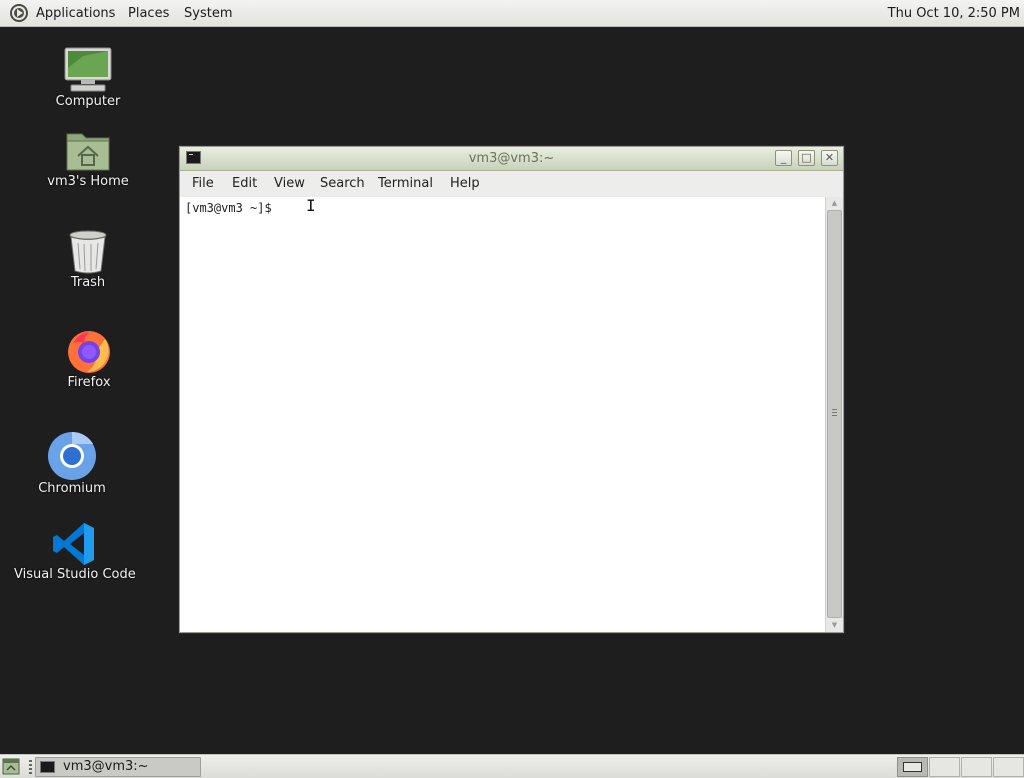  Describe the element at coordinates (465, 184) in the screenshot. I see `menu-help: Help` at that location.